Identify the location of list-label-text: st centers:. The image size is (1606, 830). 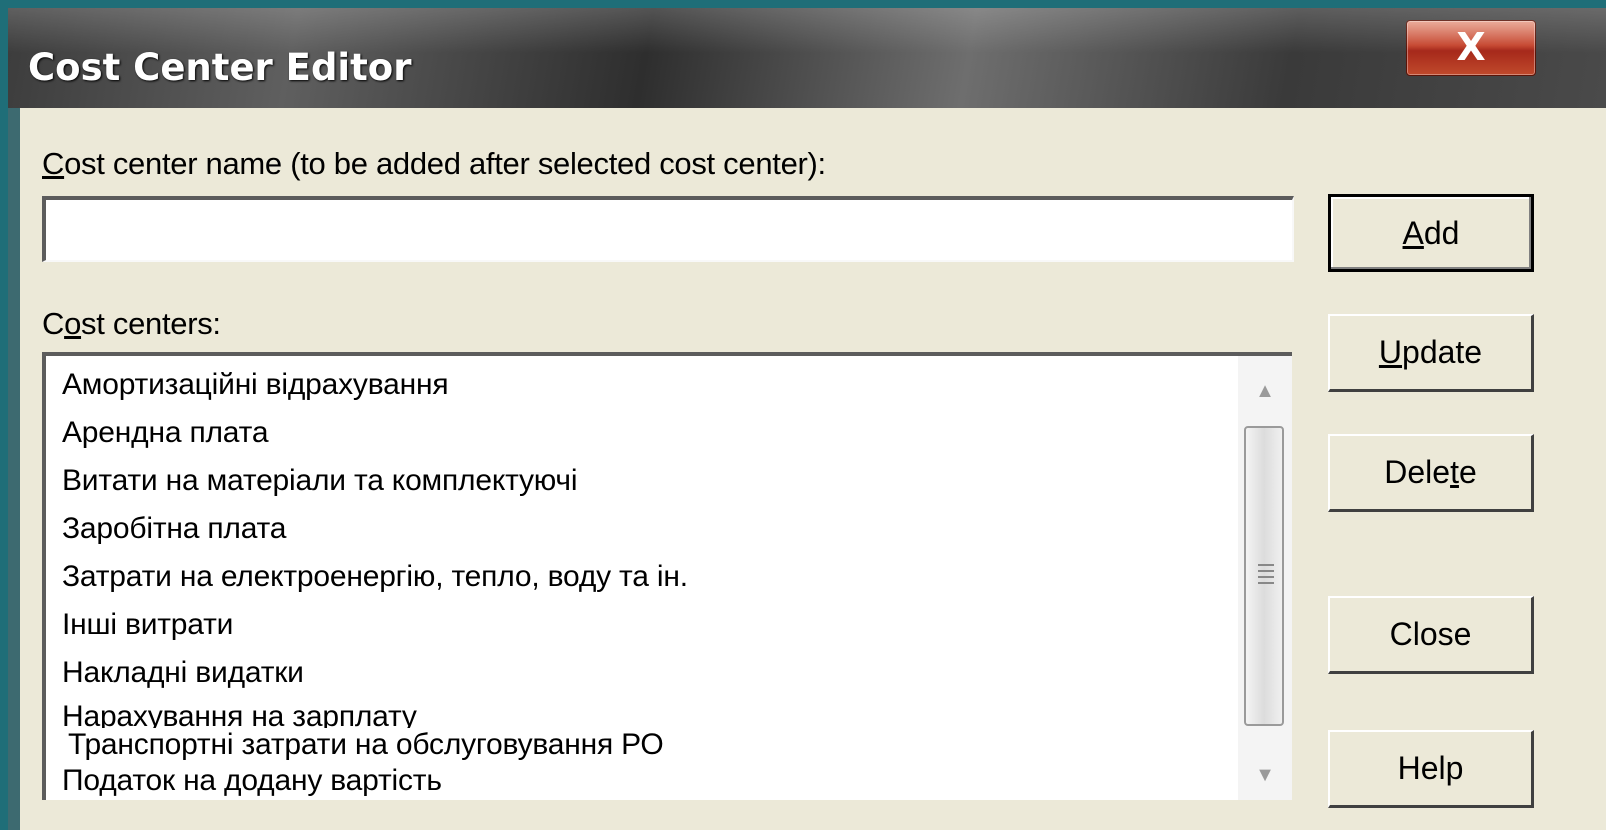
(151, 323).